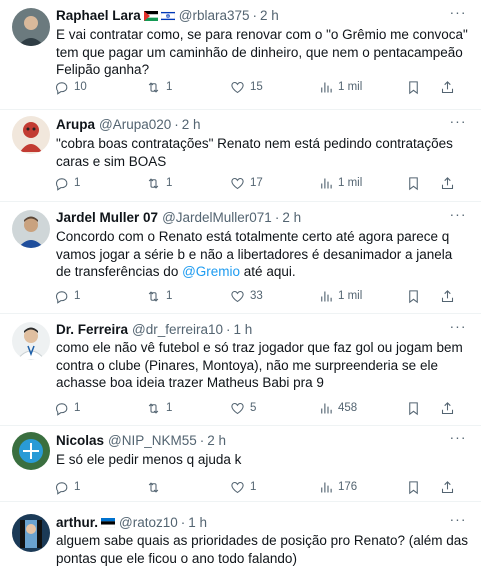 The height and width of the screenshot is (578, 481). I want to click on action-bar: 1 1 176, so click(256, 487).